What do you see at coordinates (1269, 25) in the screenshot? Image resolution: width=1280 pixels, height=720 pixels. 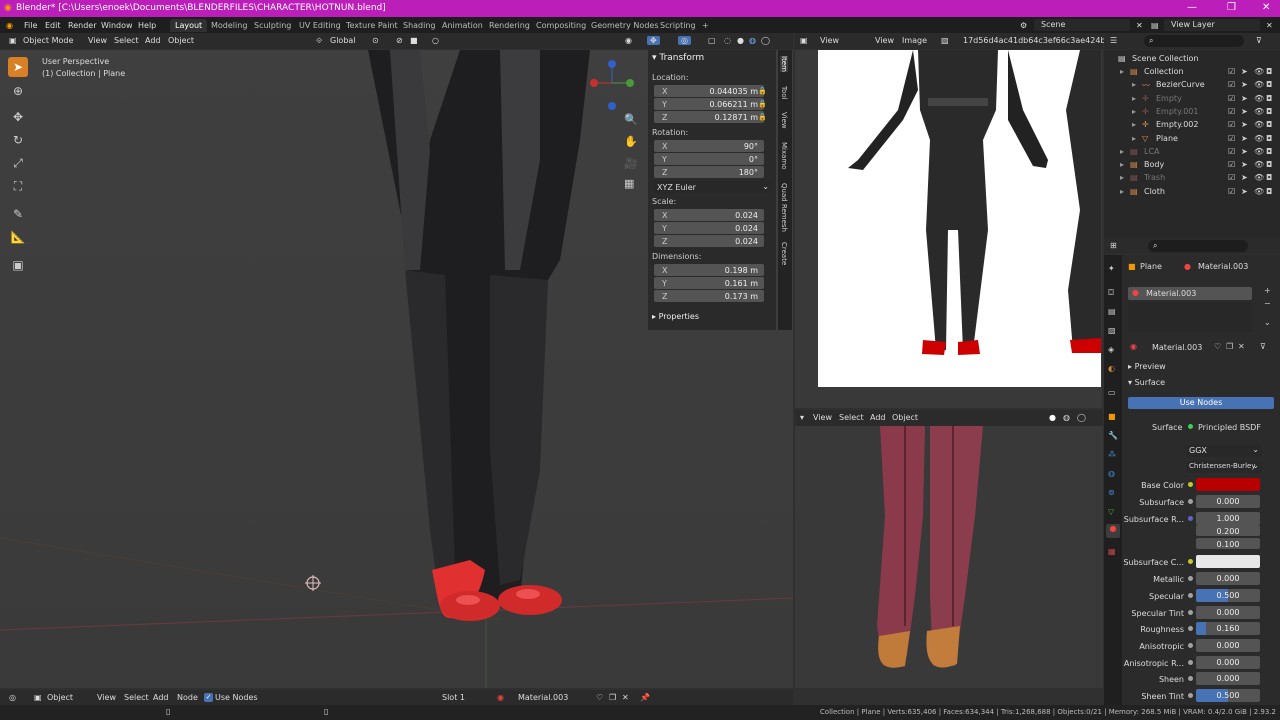 I see `view-layer-close-icon: ✕` at bounding box center [1269, 25].